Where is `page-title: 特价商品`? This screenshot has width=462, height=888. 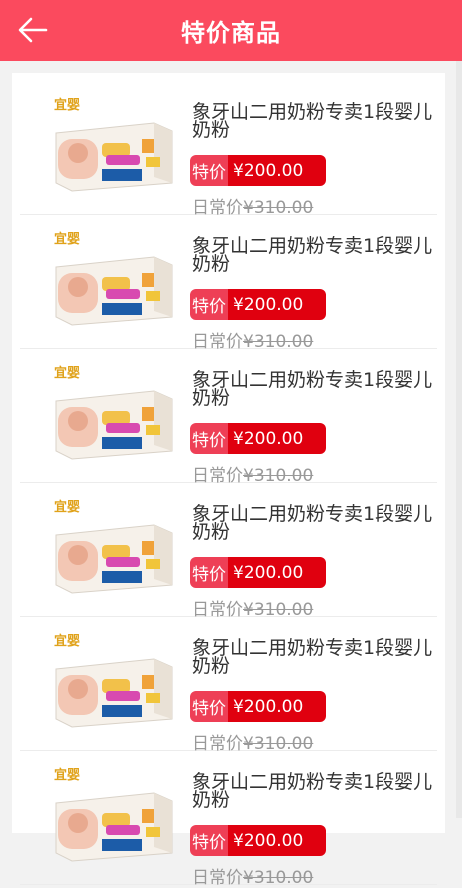
page-title: 特价商品 is located at coordinates (231, 33).